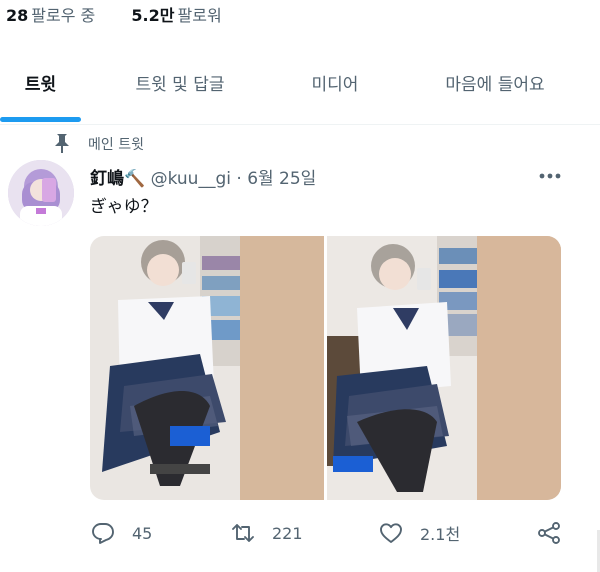 Image resolution: width=600 pixels, height=572 pixels. What do you see at coordinates (63, 15) in the screenshot?
I see `following-label: 팔로우 중` at bounding box center [63, 15].